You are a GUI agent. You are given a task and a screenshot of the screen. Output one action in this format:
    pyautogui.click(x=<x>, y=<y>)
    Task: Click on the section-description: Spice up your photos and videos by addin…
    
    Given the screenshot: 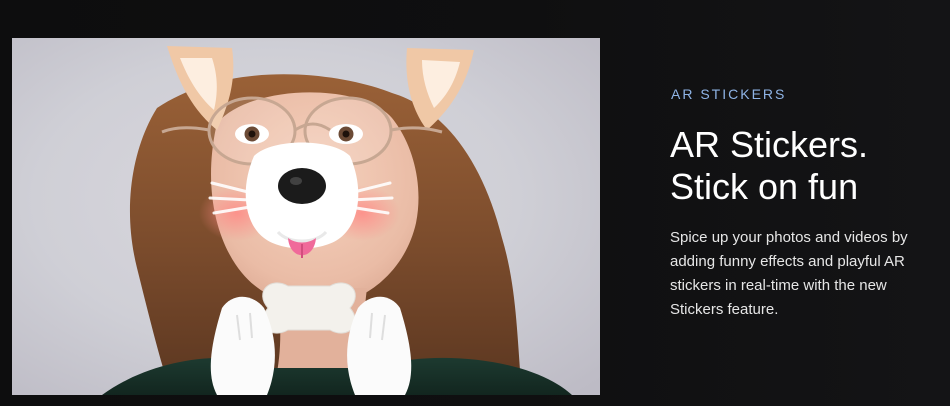 What is the action you would take?
    pyautogui.click(x=789, y=273)
    